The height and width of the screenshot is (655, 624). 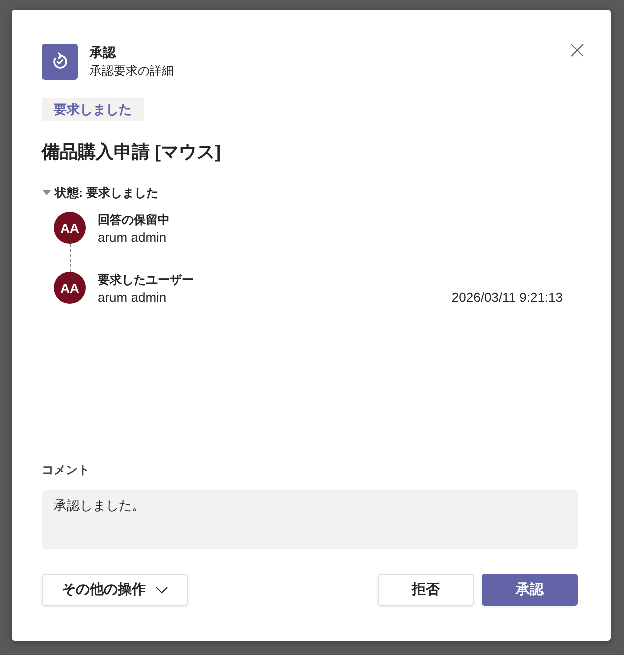 I want to click on approve-button: 承認, so click(x=530, y=590).